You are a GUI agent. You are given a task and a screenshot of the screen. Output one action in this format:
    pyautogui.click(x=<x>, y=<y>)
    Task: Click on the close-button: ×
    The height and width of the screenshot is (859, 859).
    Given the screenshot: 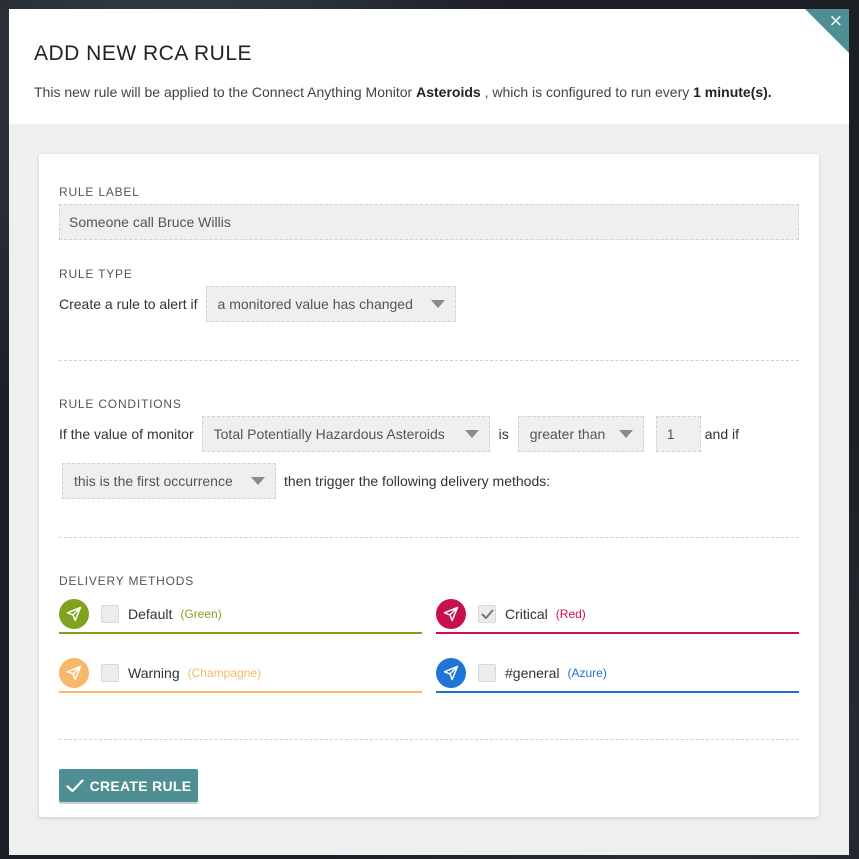 What is the action you would take?
    pyautogui.click(x=827, y=31)
    